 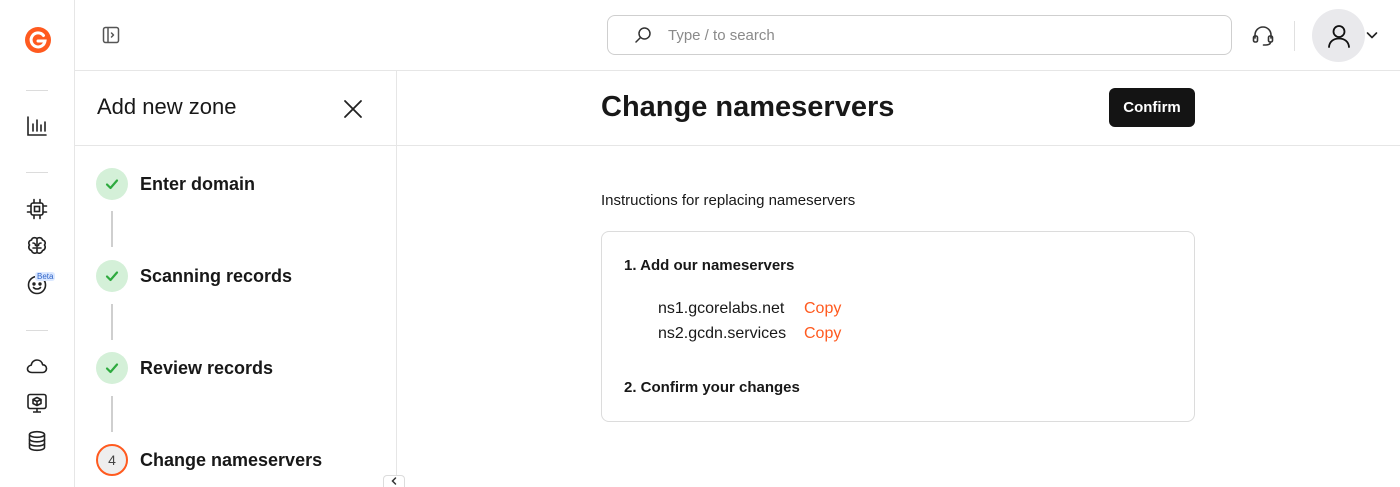 I want to click on close-button, so click(x=353, y=109).